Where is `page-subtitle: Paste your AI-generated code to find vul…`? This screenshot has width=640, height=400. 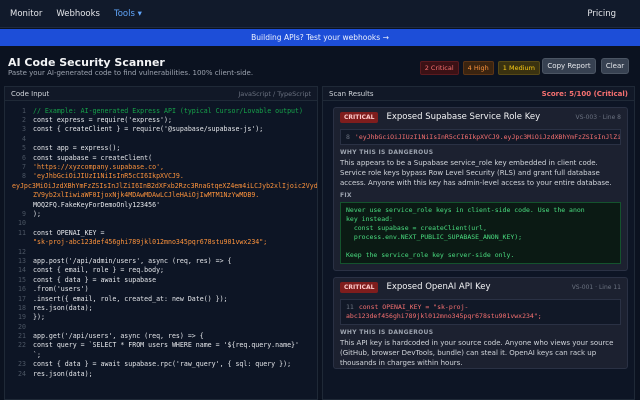 page-subtitle: Paste your AI-generated code to find vul… is located at coordinates (131, 73).